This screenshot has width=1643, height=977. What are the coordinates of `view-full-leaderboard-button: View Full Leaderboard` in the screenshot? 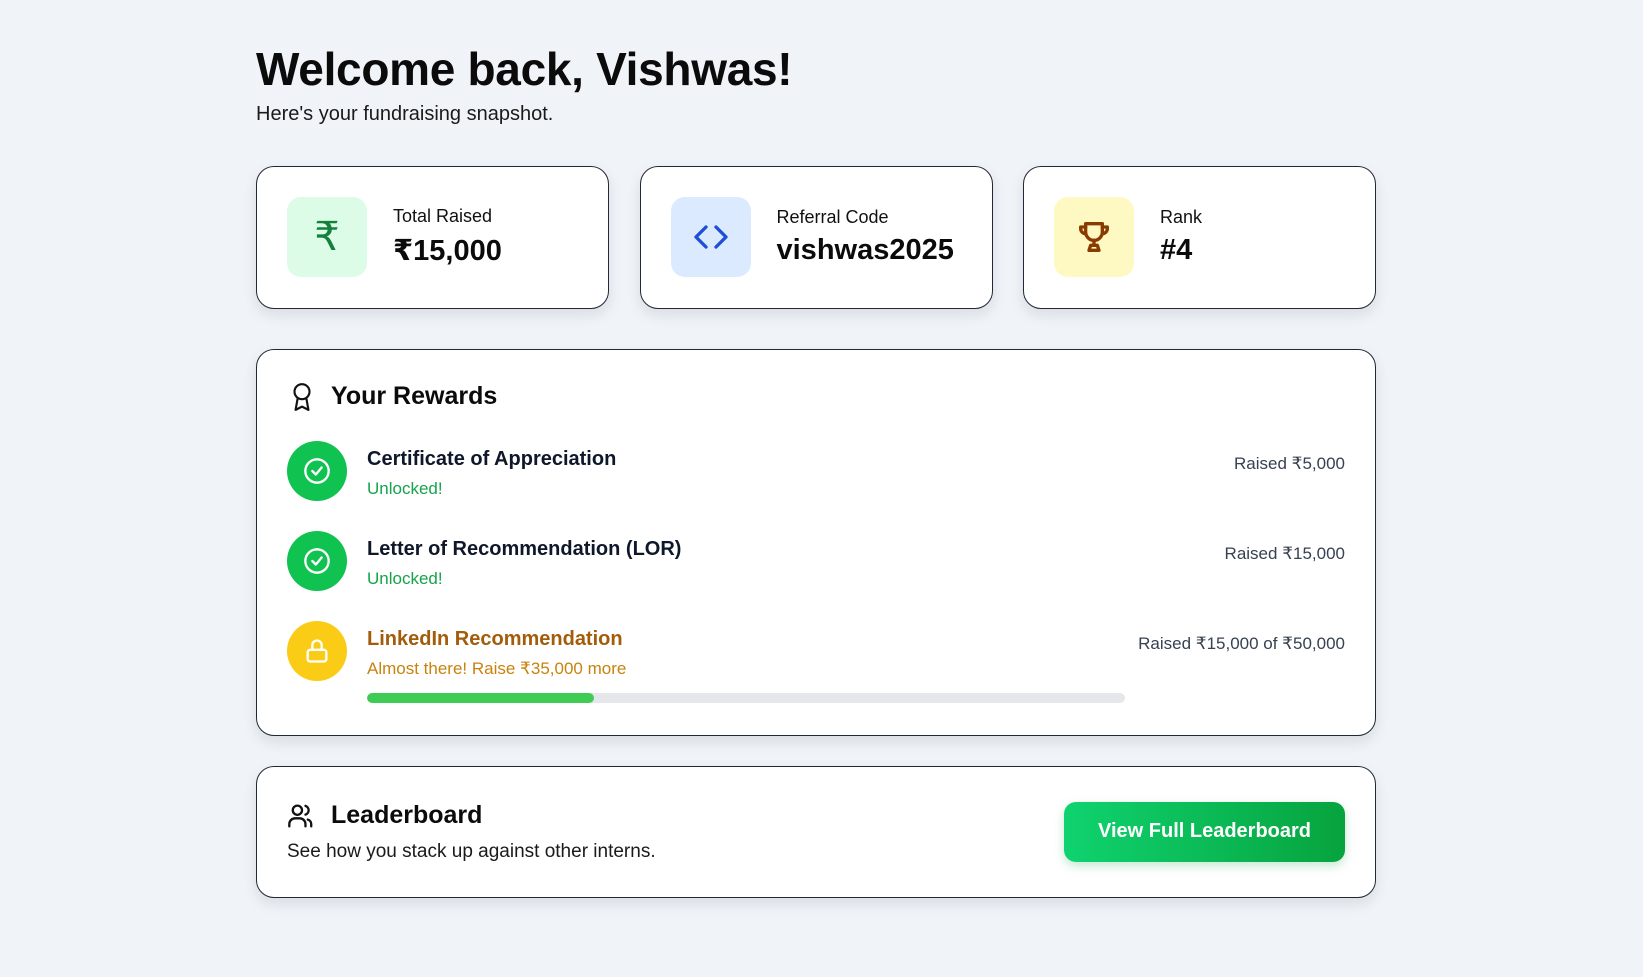 It's located at (1204, 831).